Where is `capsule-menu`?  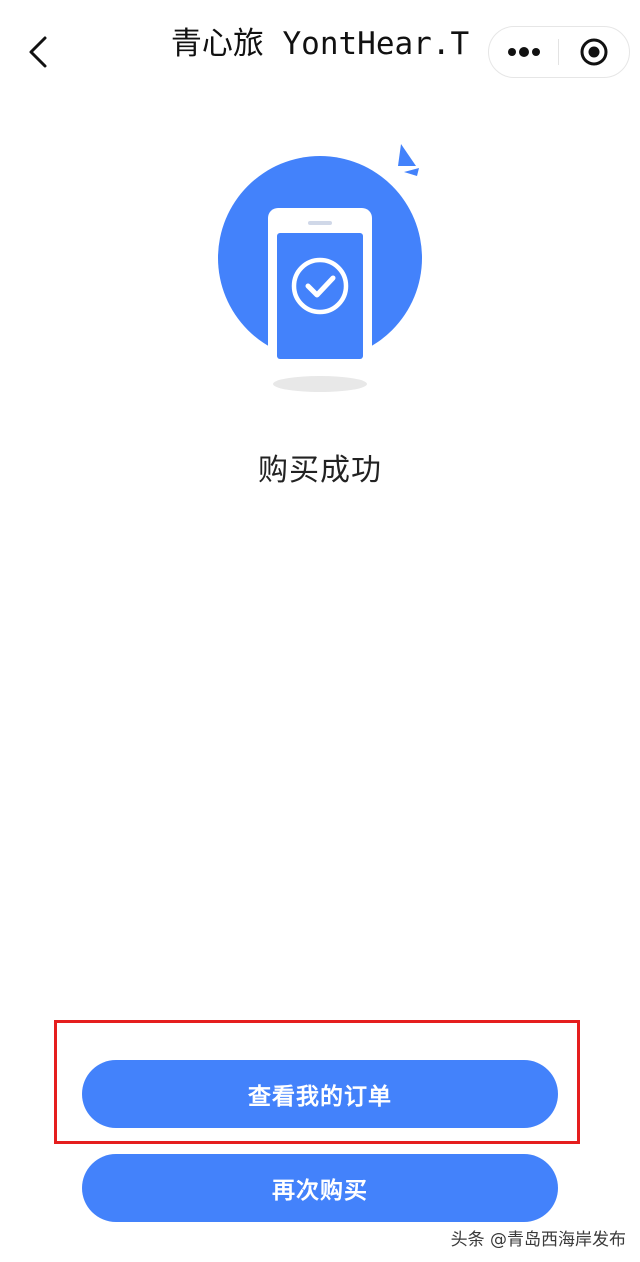 capsule-menu is located at coordinates (559, 52).